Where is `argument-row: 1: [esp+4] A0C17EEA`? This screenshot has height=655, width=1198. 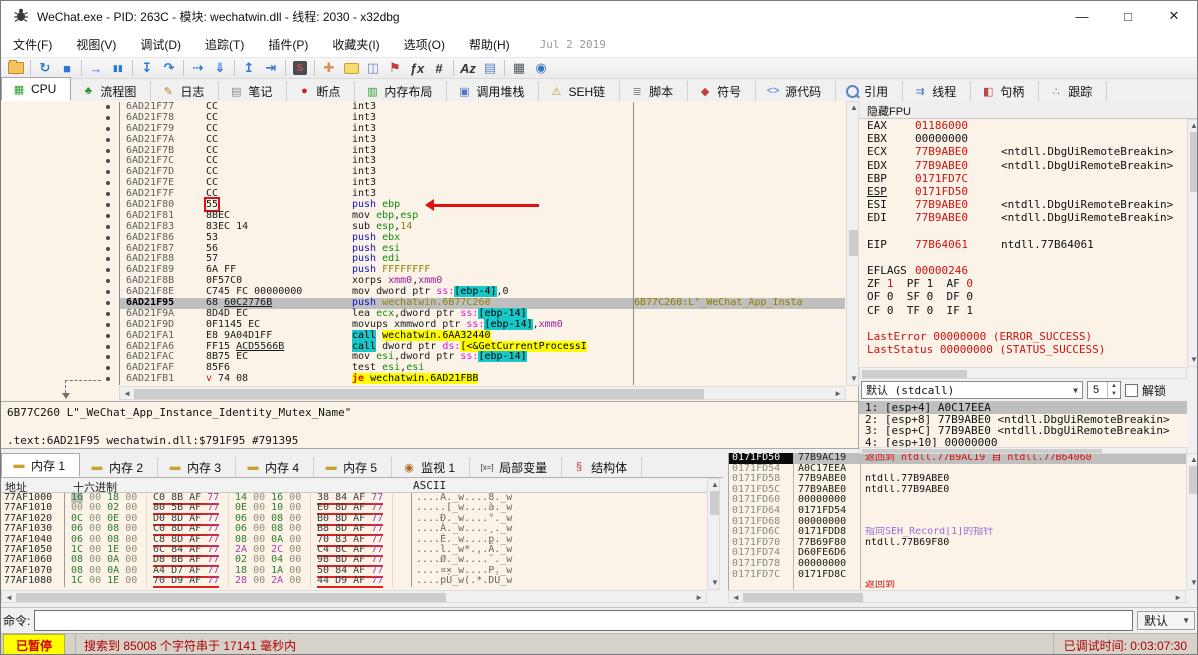 argument-row: 1: [esp+4] A0C17EEA is located at coordinates (1023, 408).